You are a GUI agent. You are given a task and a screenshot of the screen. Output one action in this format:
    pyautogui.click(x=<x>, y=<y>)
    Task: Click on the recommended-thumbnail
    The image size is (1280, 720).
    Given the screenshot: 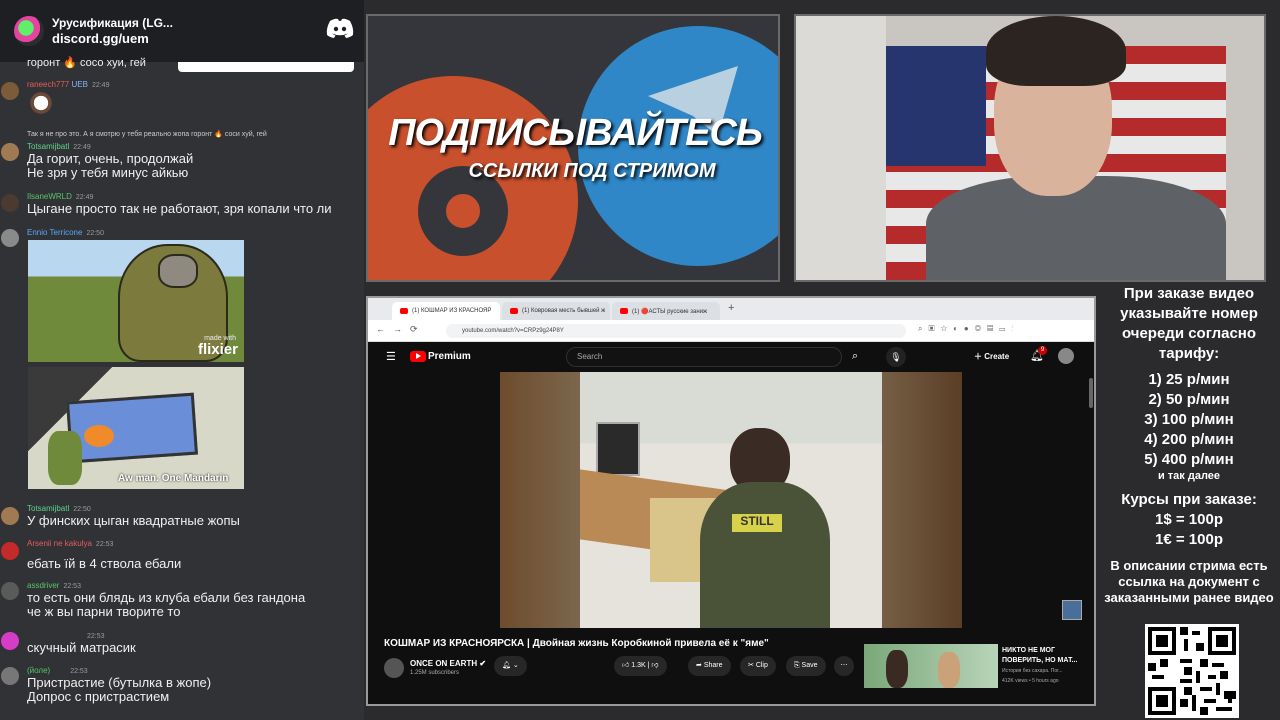 What is the action you would take?
    pyautogui.click(x=931, y=666)
    